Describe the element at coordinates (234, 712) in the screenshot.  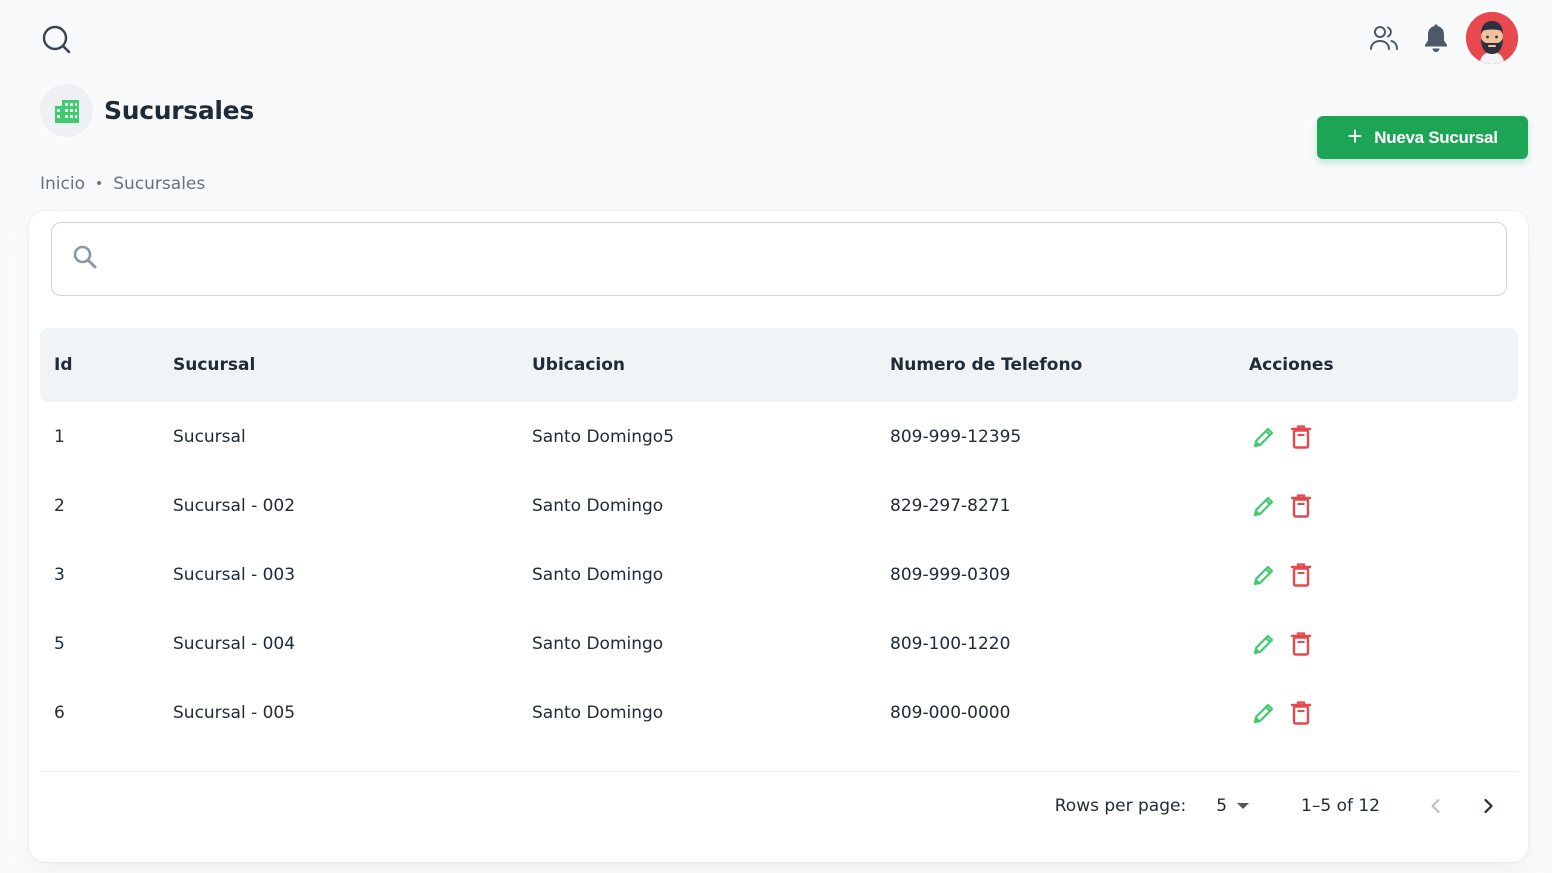
I see `cell-sucursal: Sucursal - 005` at that location.